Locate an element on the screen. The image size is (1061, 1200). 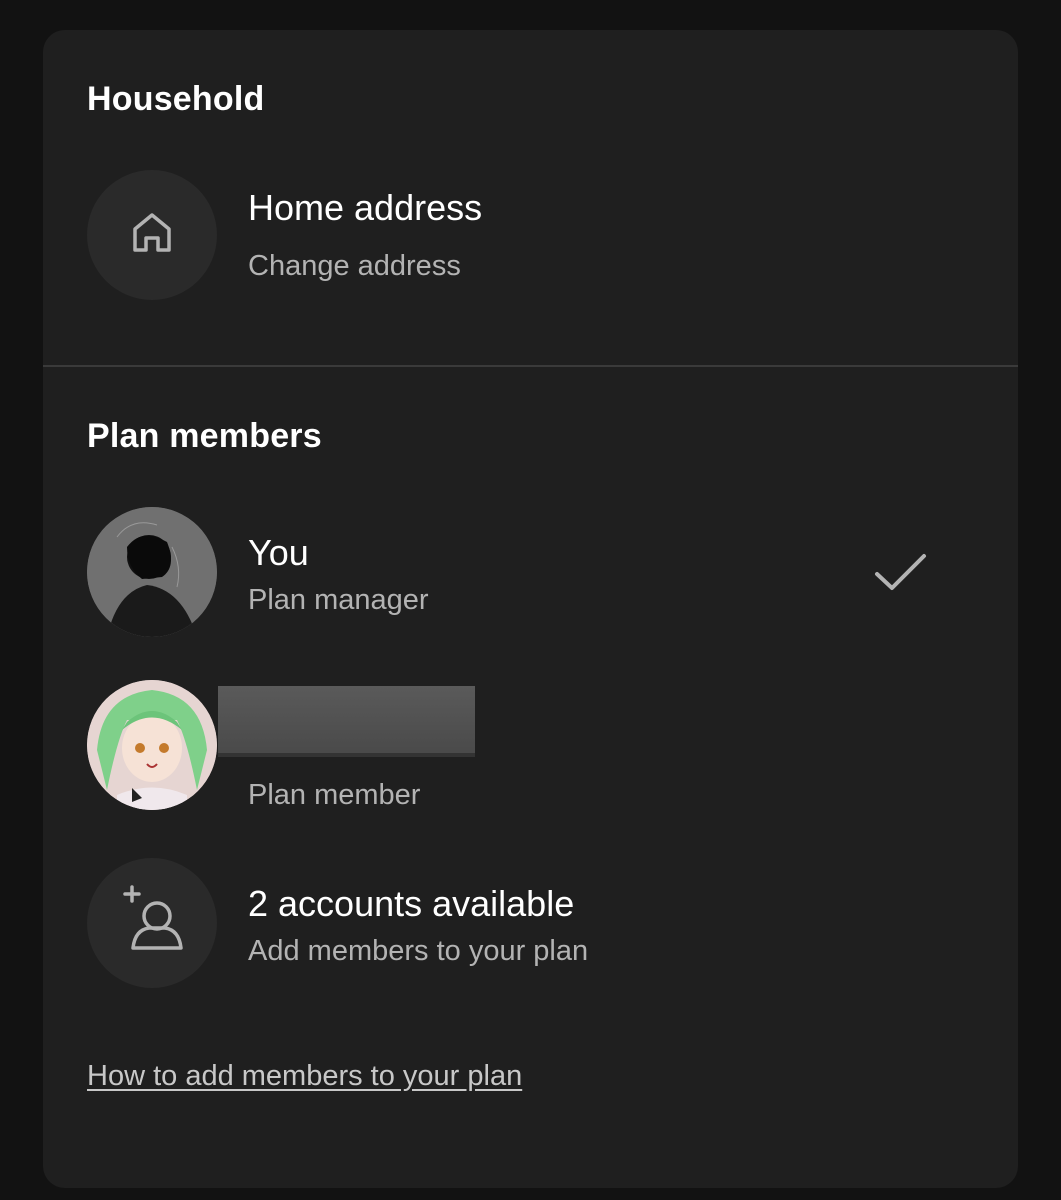
change-address-link: Change address is located at coordinates (354, 266).